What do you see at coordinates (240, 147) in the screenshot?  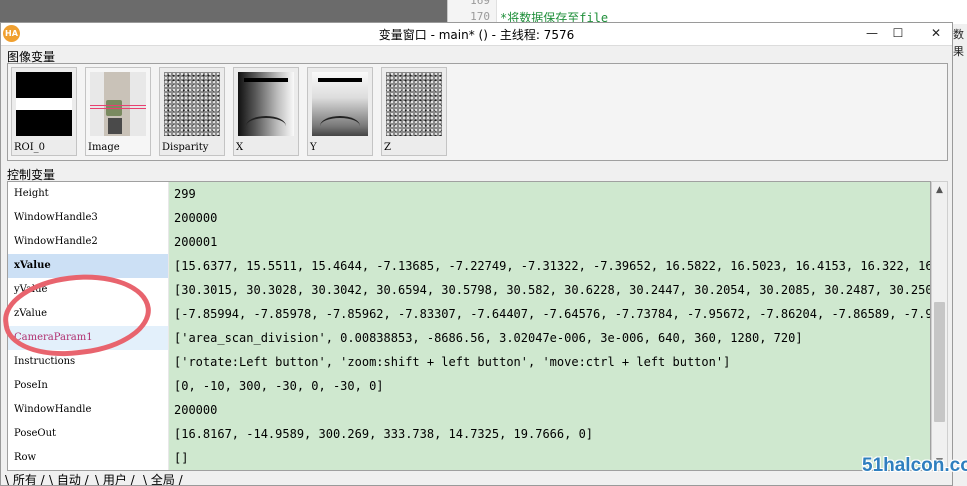 I see `thumb-caption: X` at bounding box center [240, 147].